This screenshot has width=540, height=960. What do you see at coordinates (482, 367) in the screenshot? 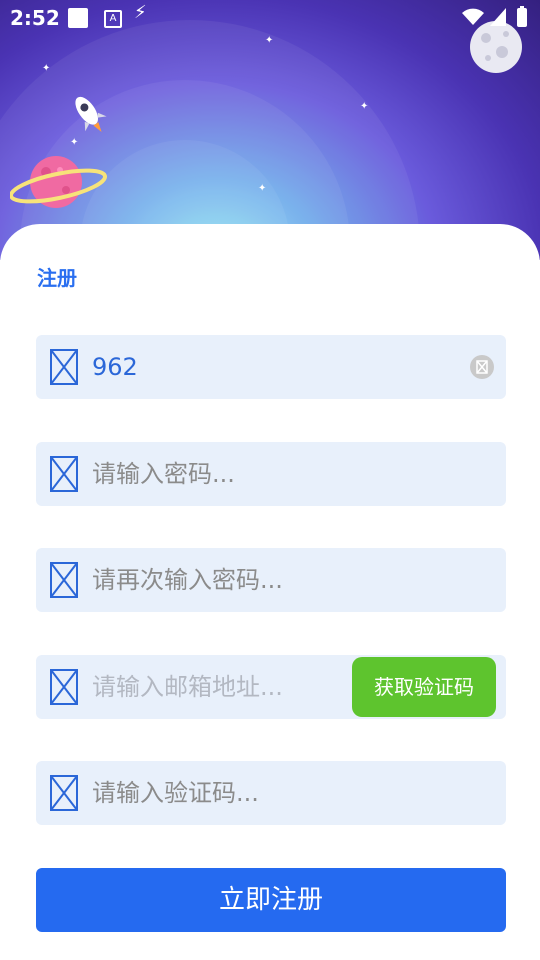
I see `clear-icon` at bounding box center [482, 367].